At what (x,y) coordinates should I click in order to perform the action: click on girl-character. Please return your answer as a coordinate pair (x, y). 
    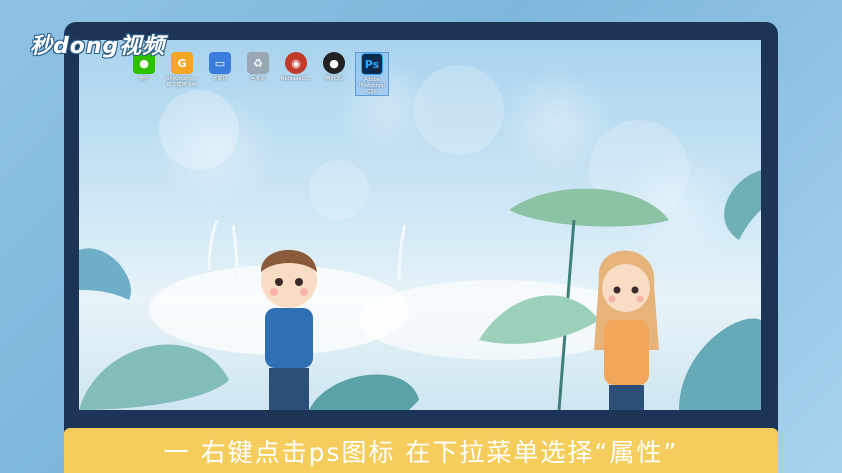
    Looking at the image, I should click on (626, 330).